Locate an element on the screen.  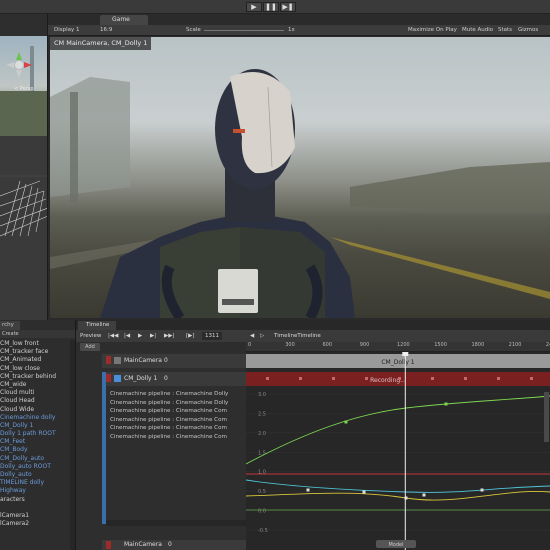
loop-button: [▶] is located at coordinates (190, 336).